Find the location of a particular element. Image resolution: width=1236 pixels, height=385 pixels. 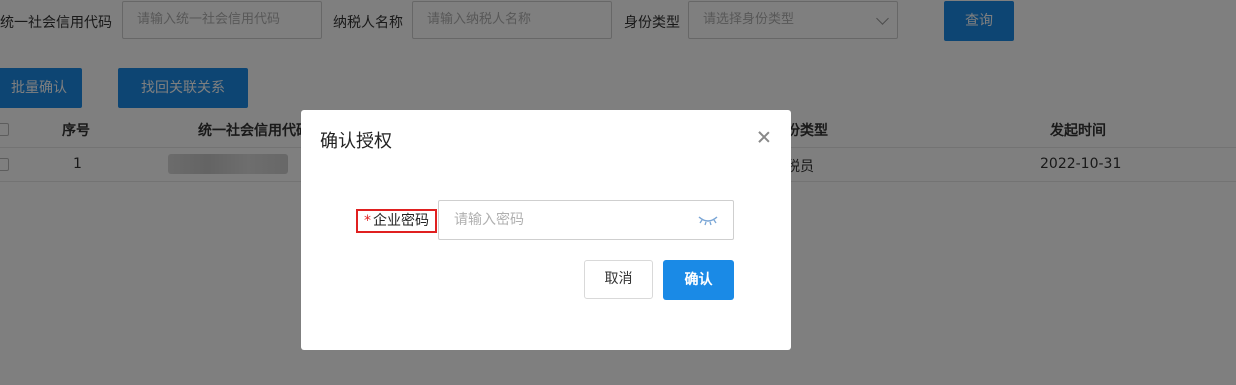

eye-closed-icon is located at coordinates (708, 220).